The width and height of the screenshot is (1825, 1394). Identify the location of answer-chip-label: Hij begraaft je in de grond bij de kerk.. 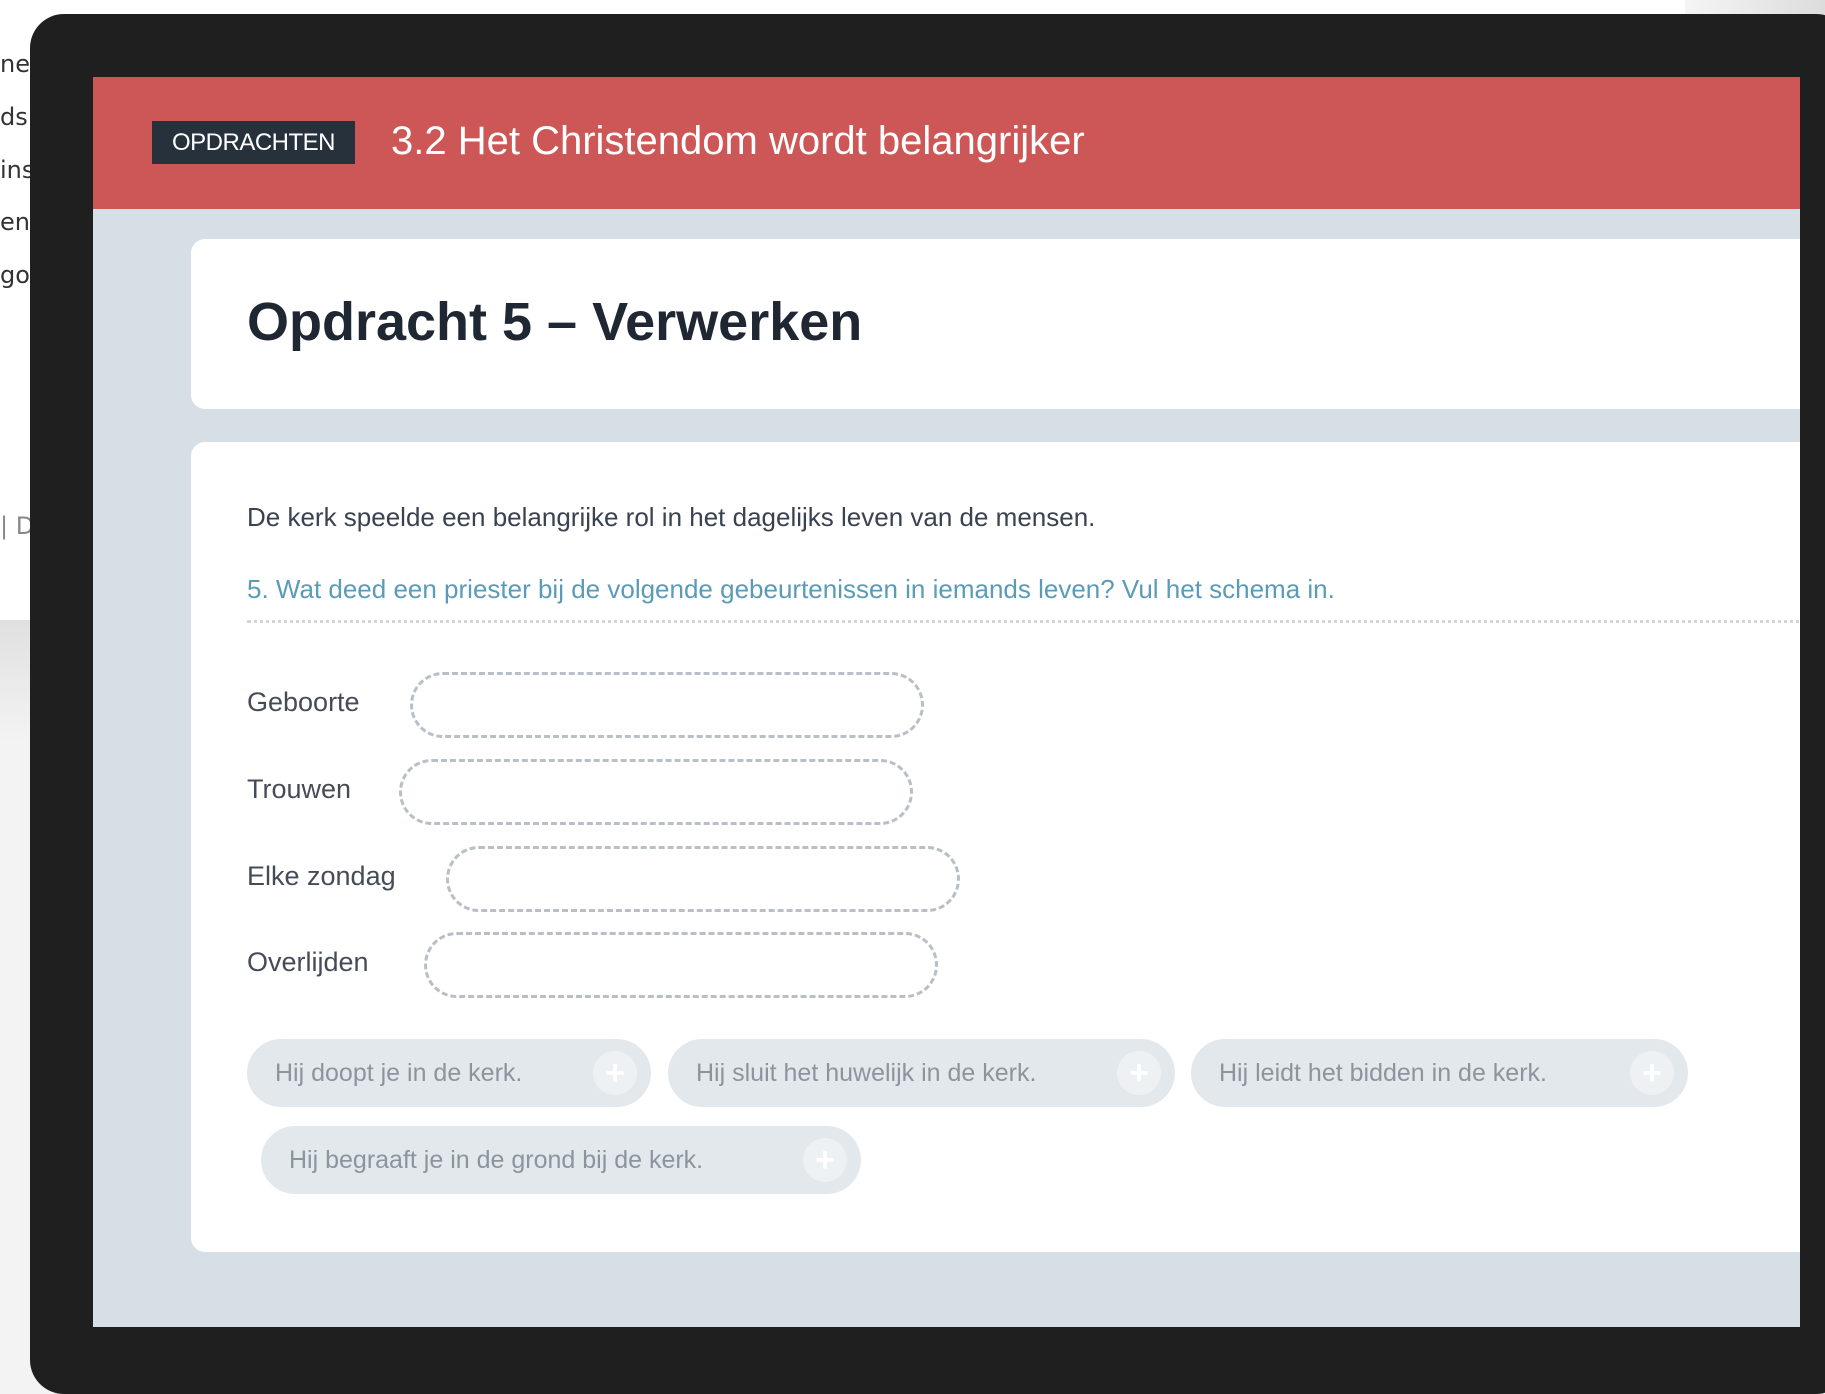
(496, 1159).